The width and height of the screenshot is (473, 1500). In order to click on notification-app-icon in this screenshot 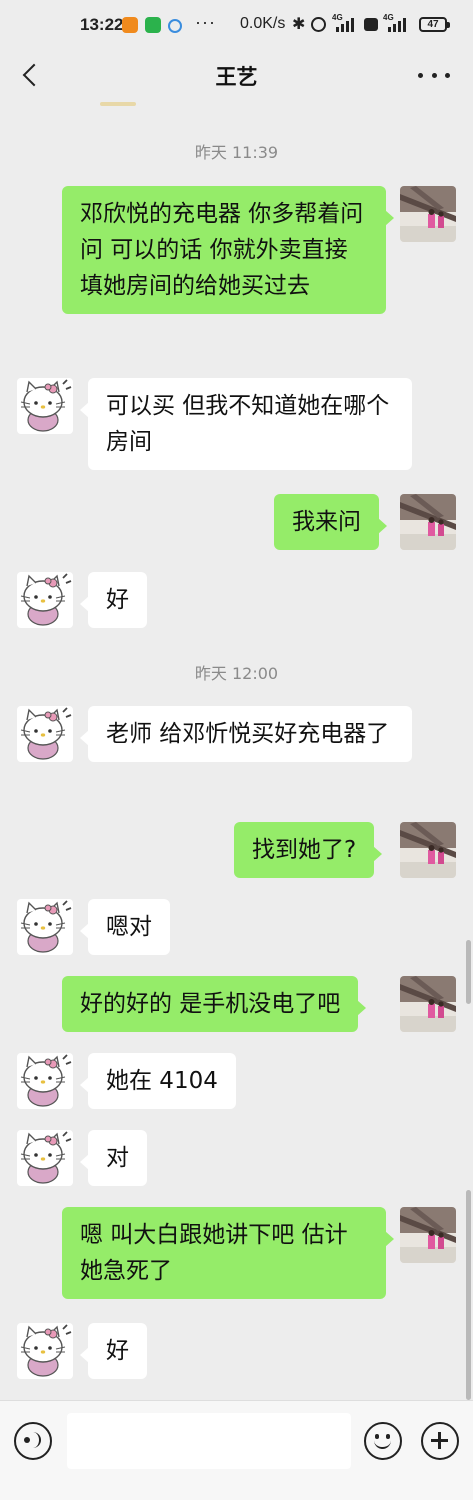, I will do `click(130, 25)`.